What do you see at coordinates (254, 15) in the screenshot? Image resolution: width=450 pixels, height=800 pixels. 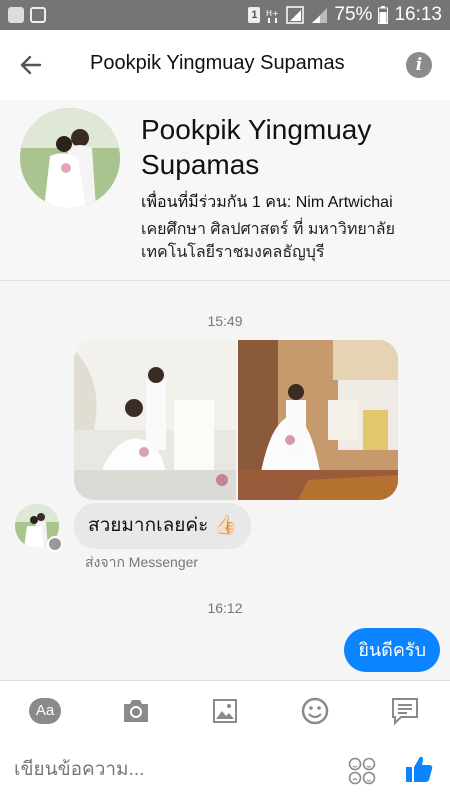 I see `sim-icon: 1` at bounding box center [254, 15].